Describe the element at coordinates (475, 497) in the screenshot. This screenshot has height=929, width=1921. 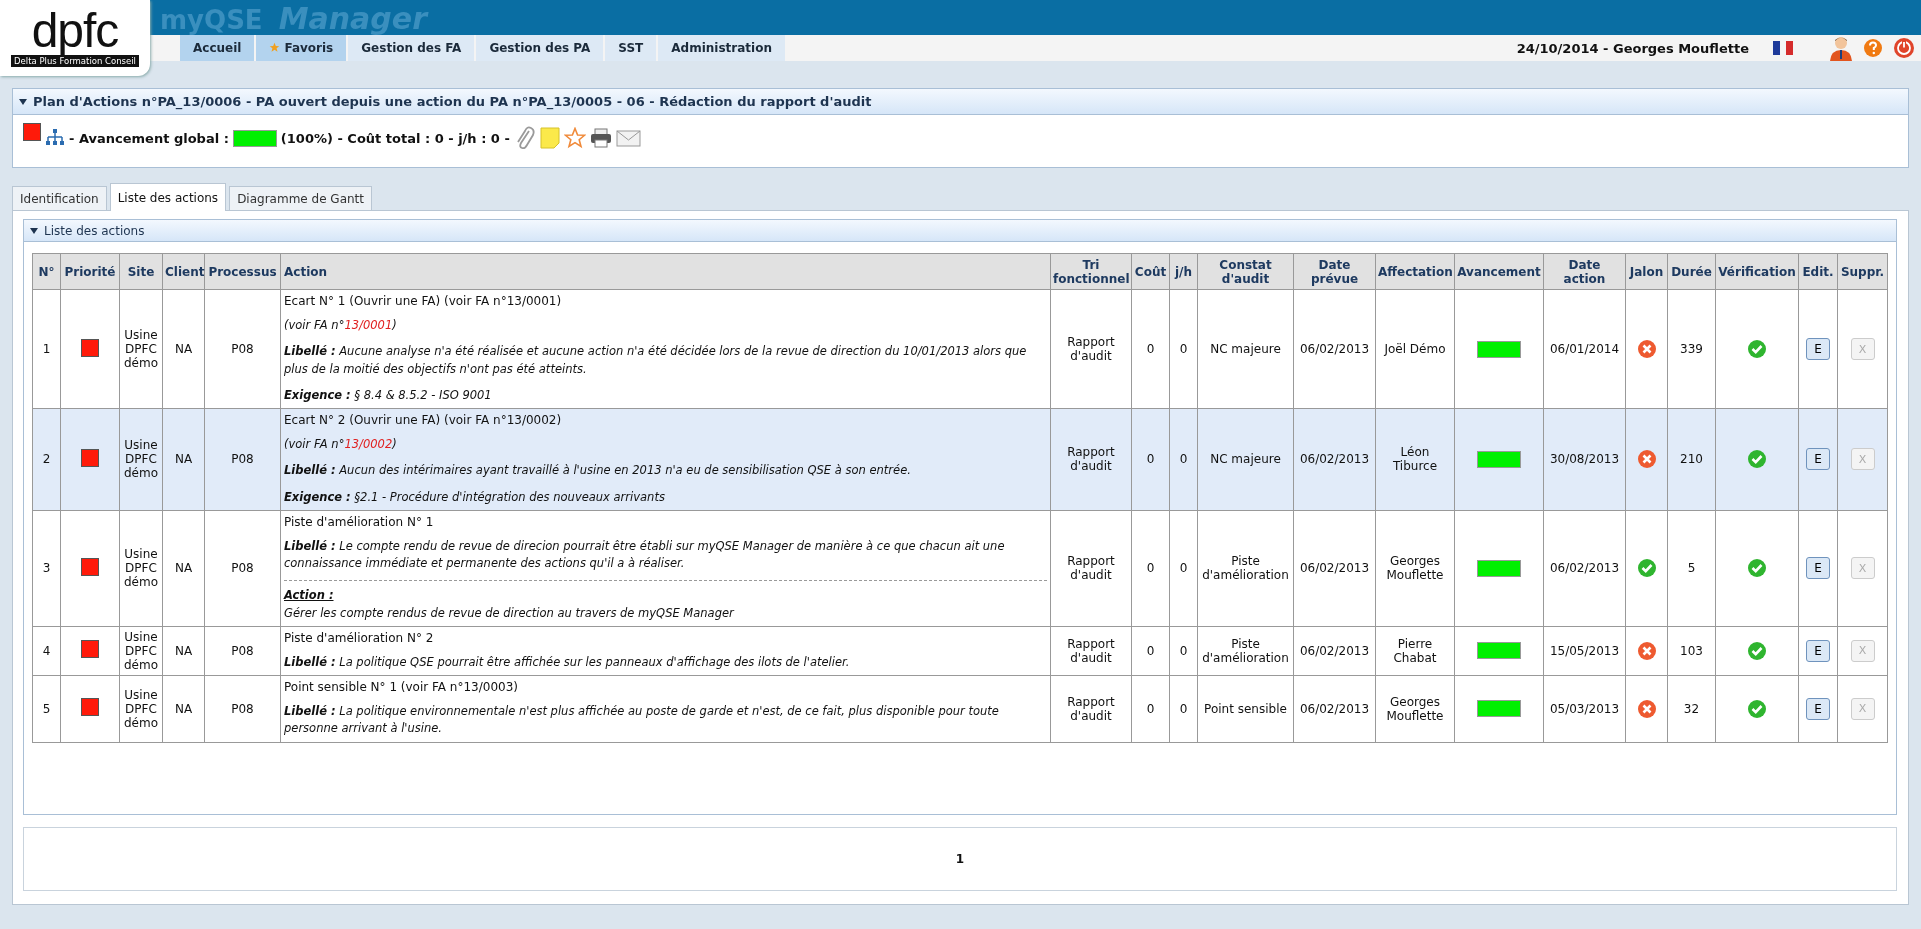
I see `description-text: Exigence : §2.1 - Procédure d'intégration des nouveaux arrivants` at that location.